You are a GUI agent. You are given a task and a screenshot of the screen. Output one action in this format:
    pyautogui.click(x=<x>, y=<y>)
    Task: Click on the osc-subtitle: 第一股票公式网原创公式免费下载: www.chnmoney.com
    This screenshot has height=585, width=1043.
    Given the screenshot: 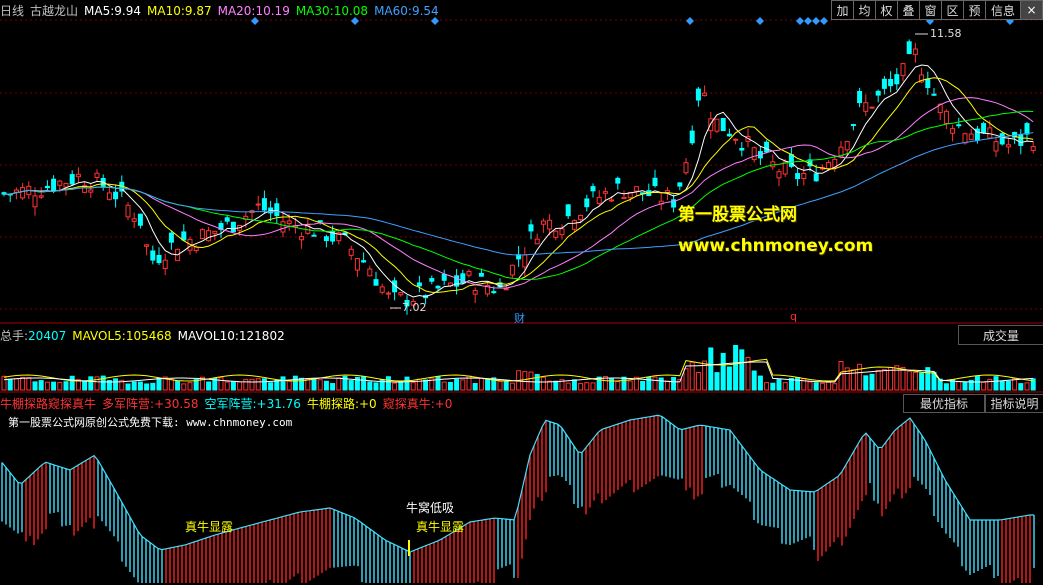 What is the action you would take?
    pyautogui.click(x=150, y=422)
    